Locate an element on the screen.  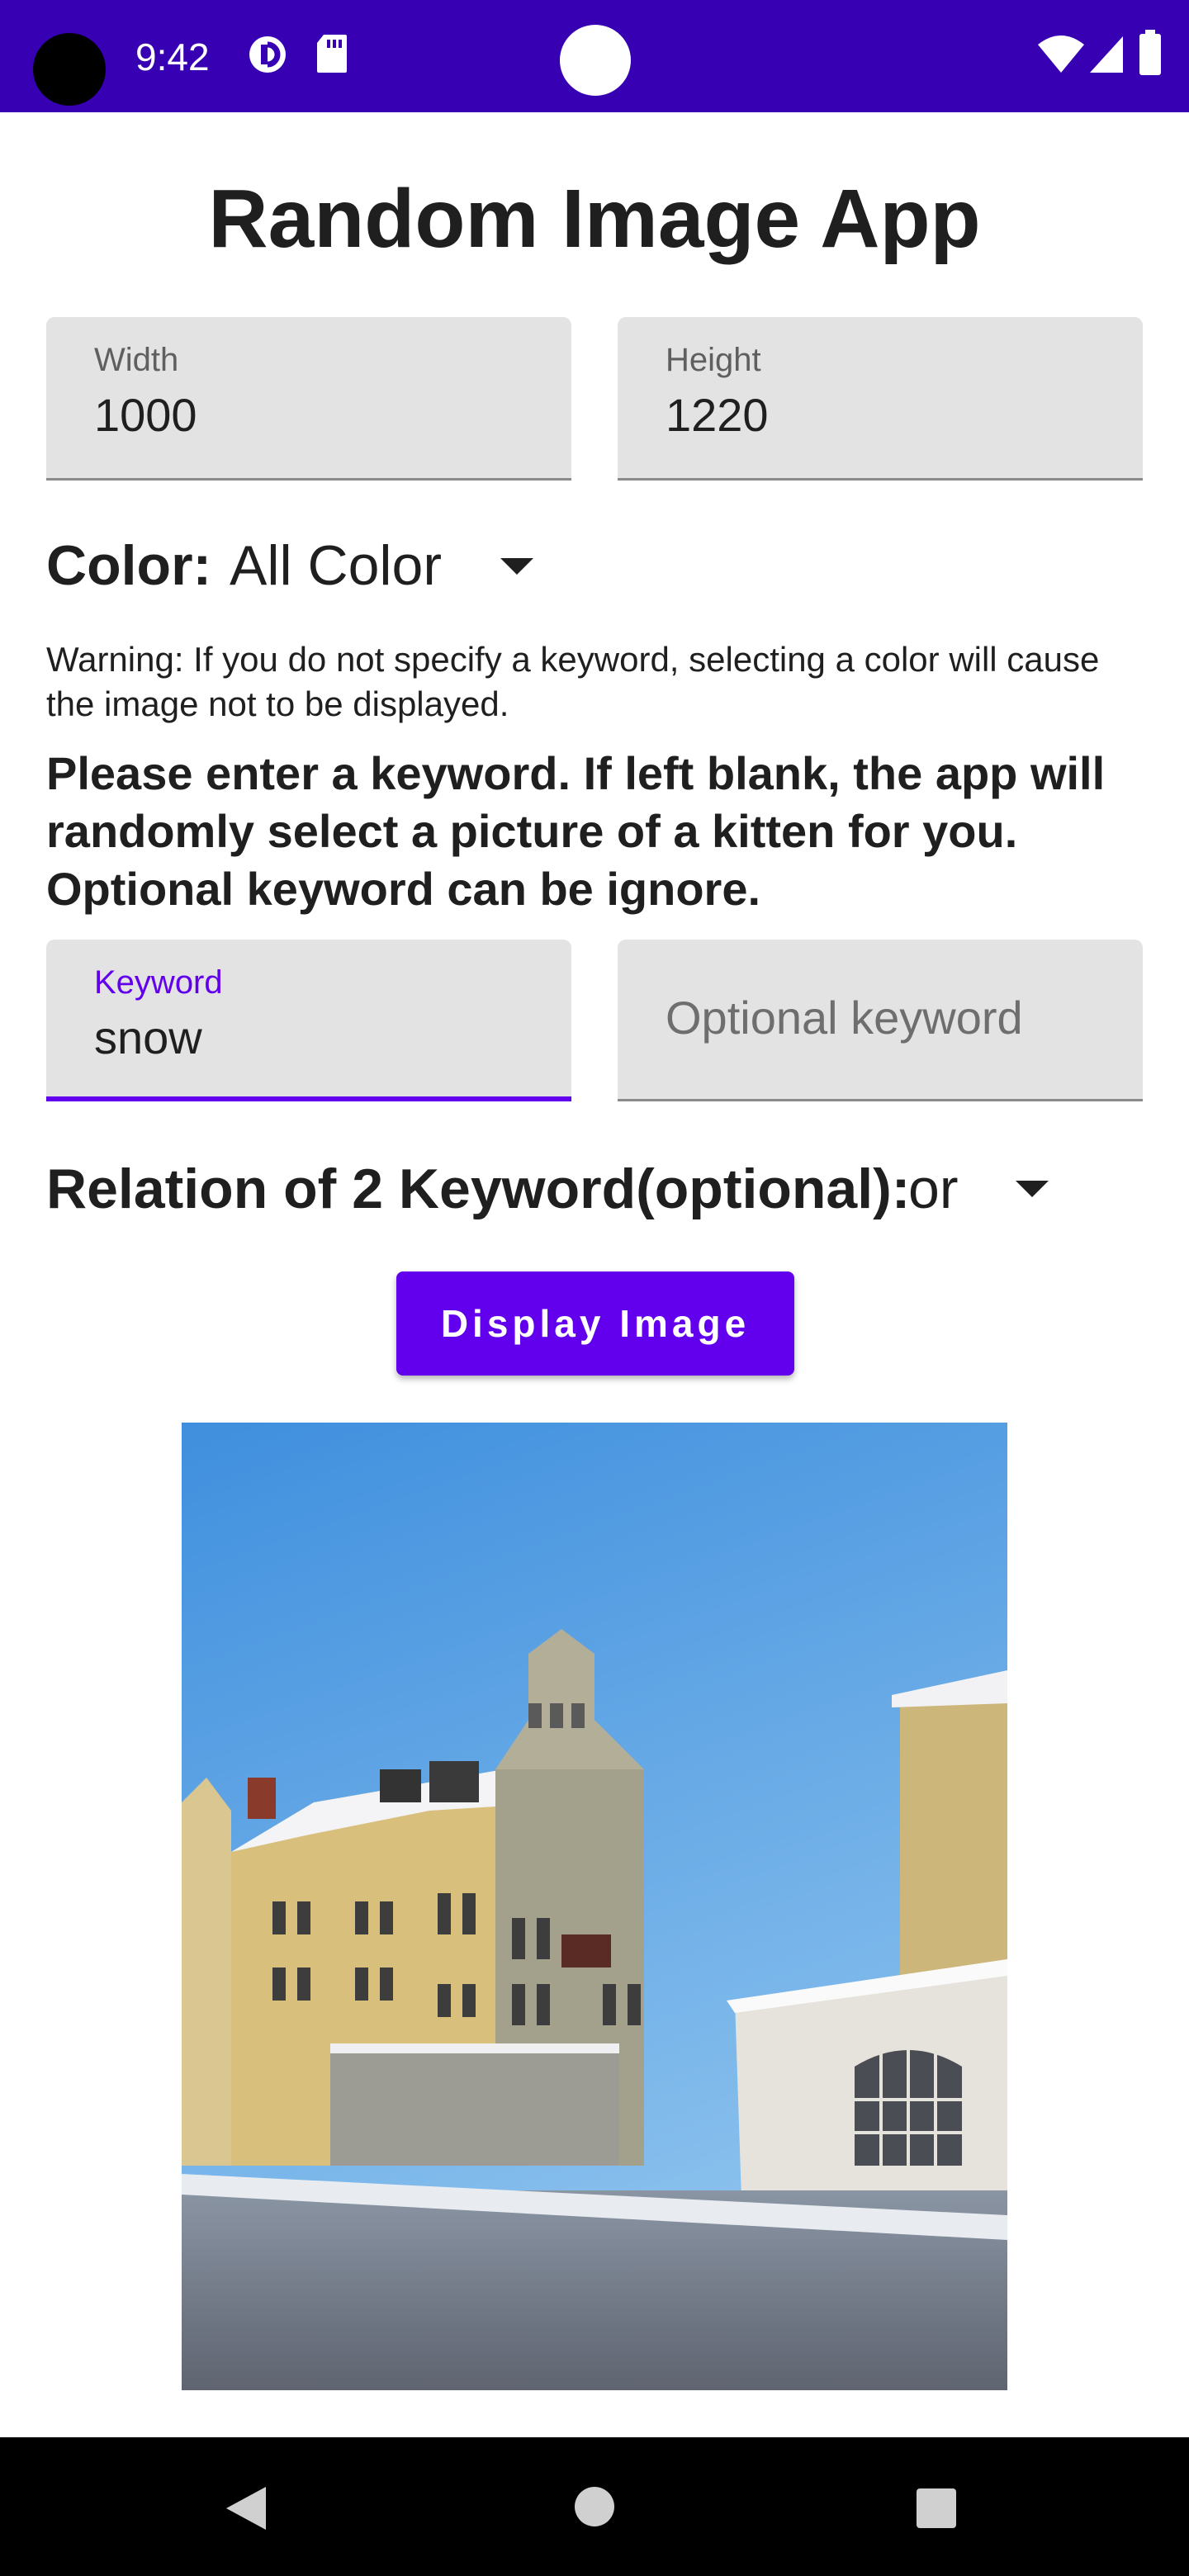
wifi-icon is located at coordinates (1061, 54).